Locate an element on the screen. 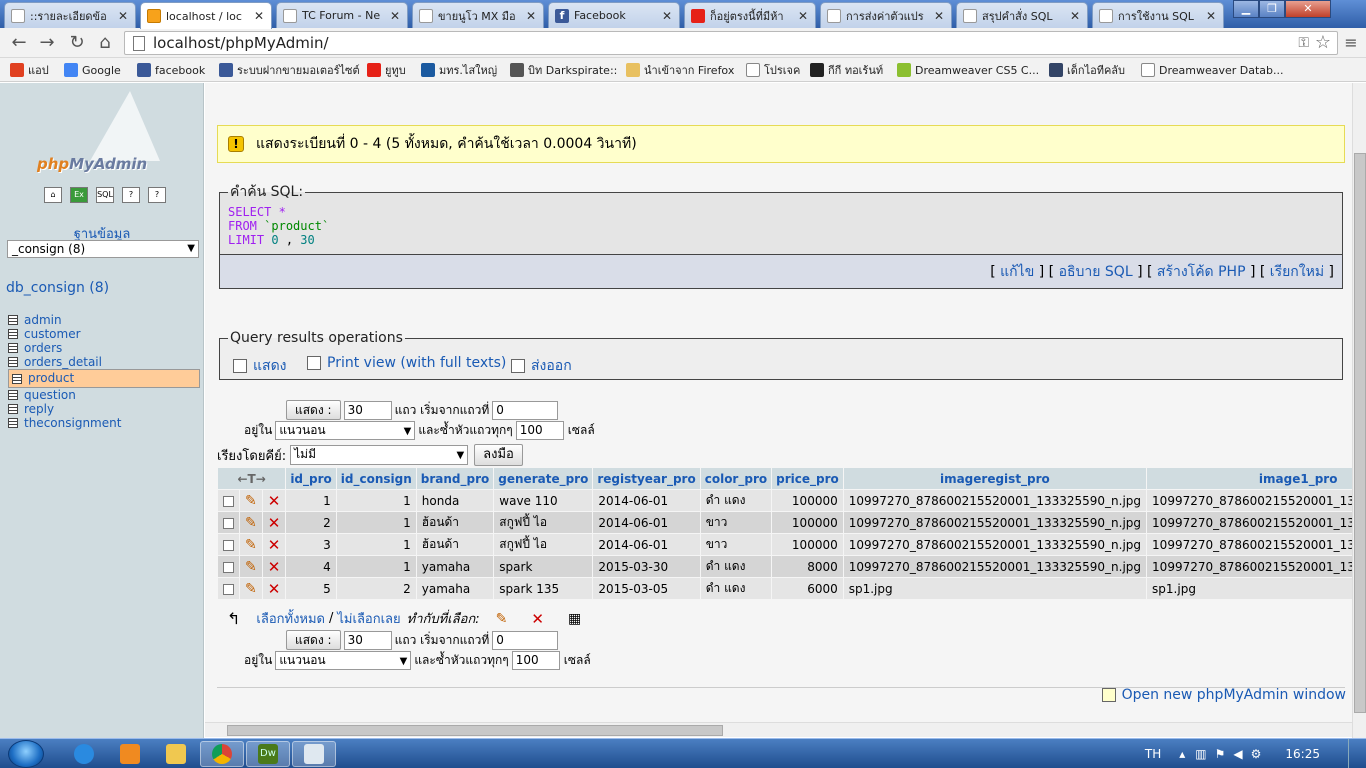 The height and width of the screenshot is (768, 1366). horizontal-scrollbar is located at coordinates (778, 729).